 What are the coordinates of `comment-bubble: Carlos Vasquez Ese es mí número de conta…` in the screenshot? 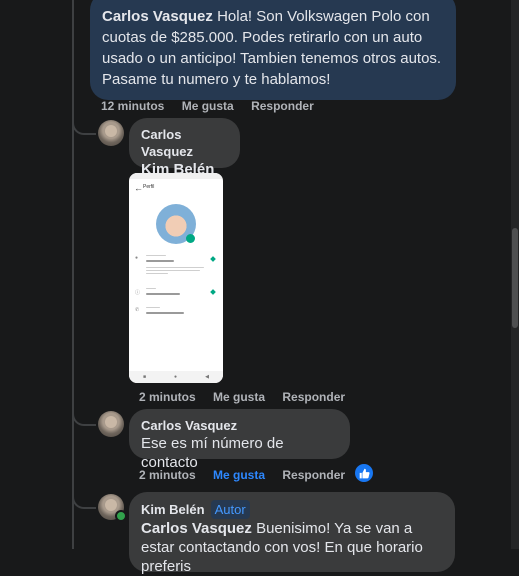 It's located at (239, 440).